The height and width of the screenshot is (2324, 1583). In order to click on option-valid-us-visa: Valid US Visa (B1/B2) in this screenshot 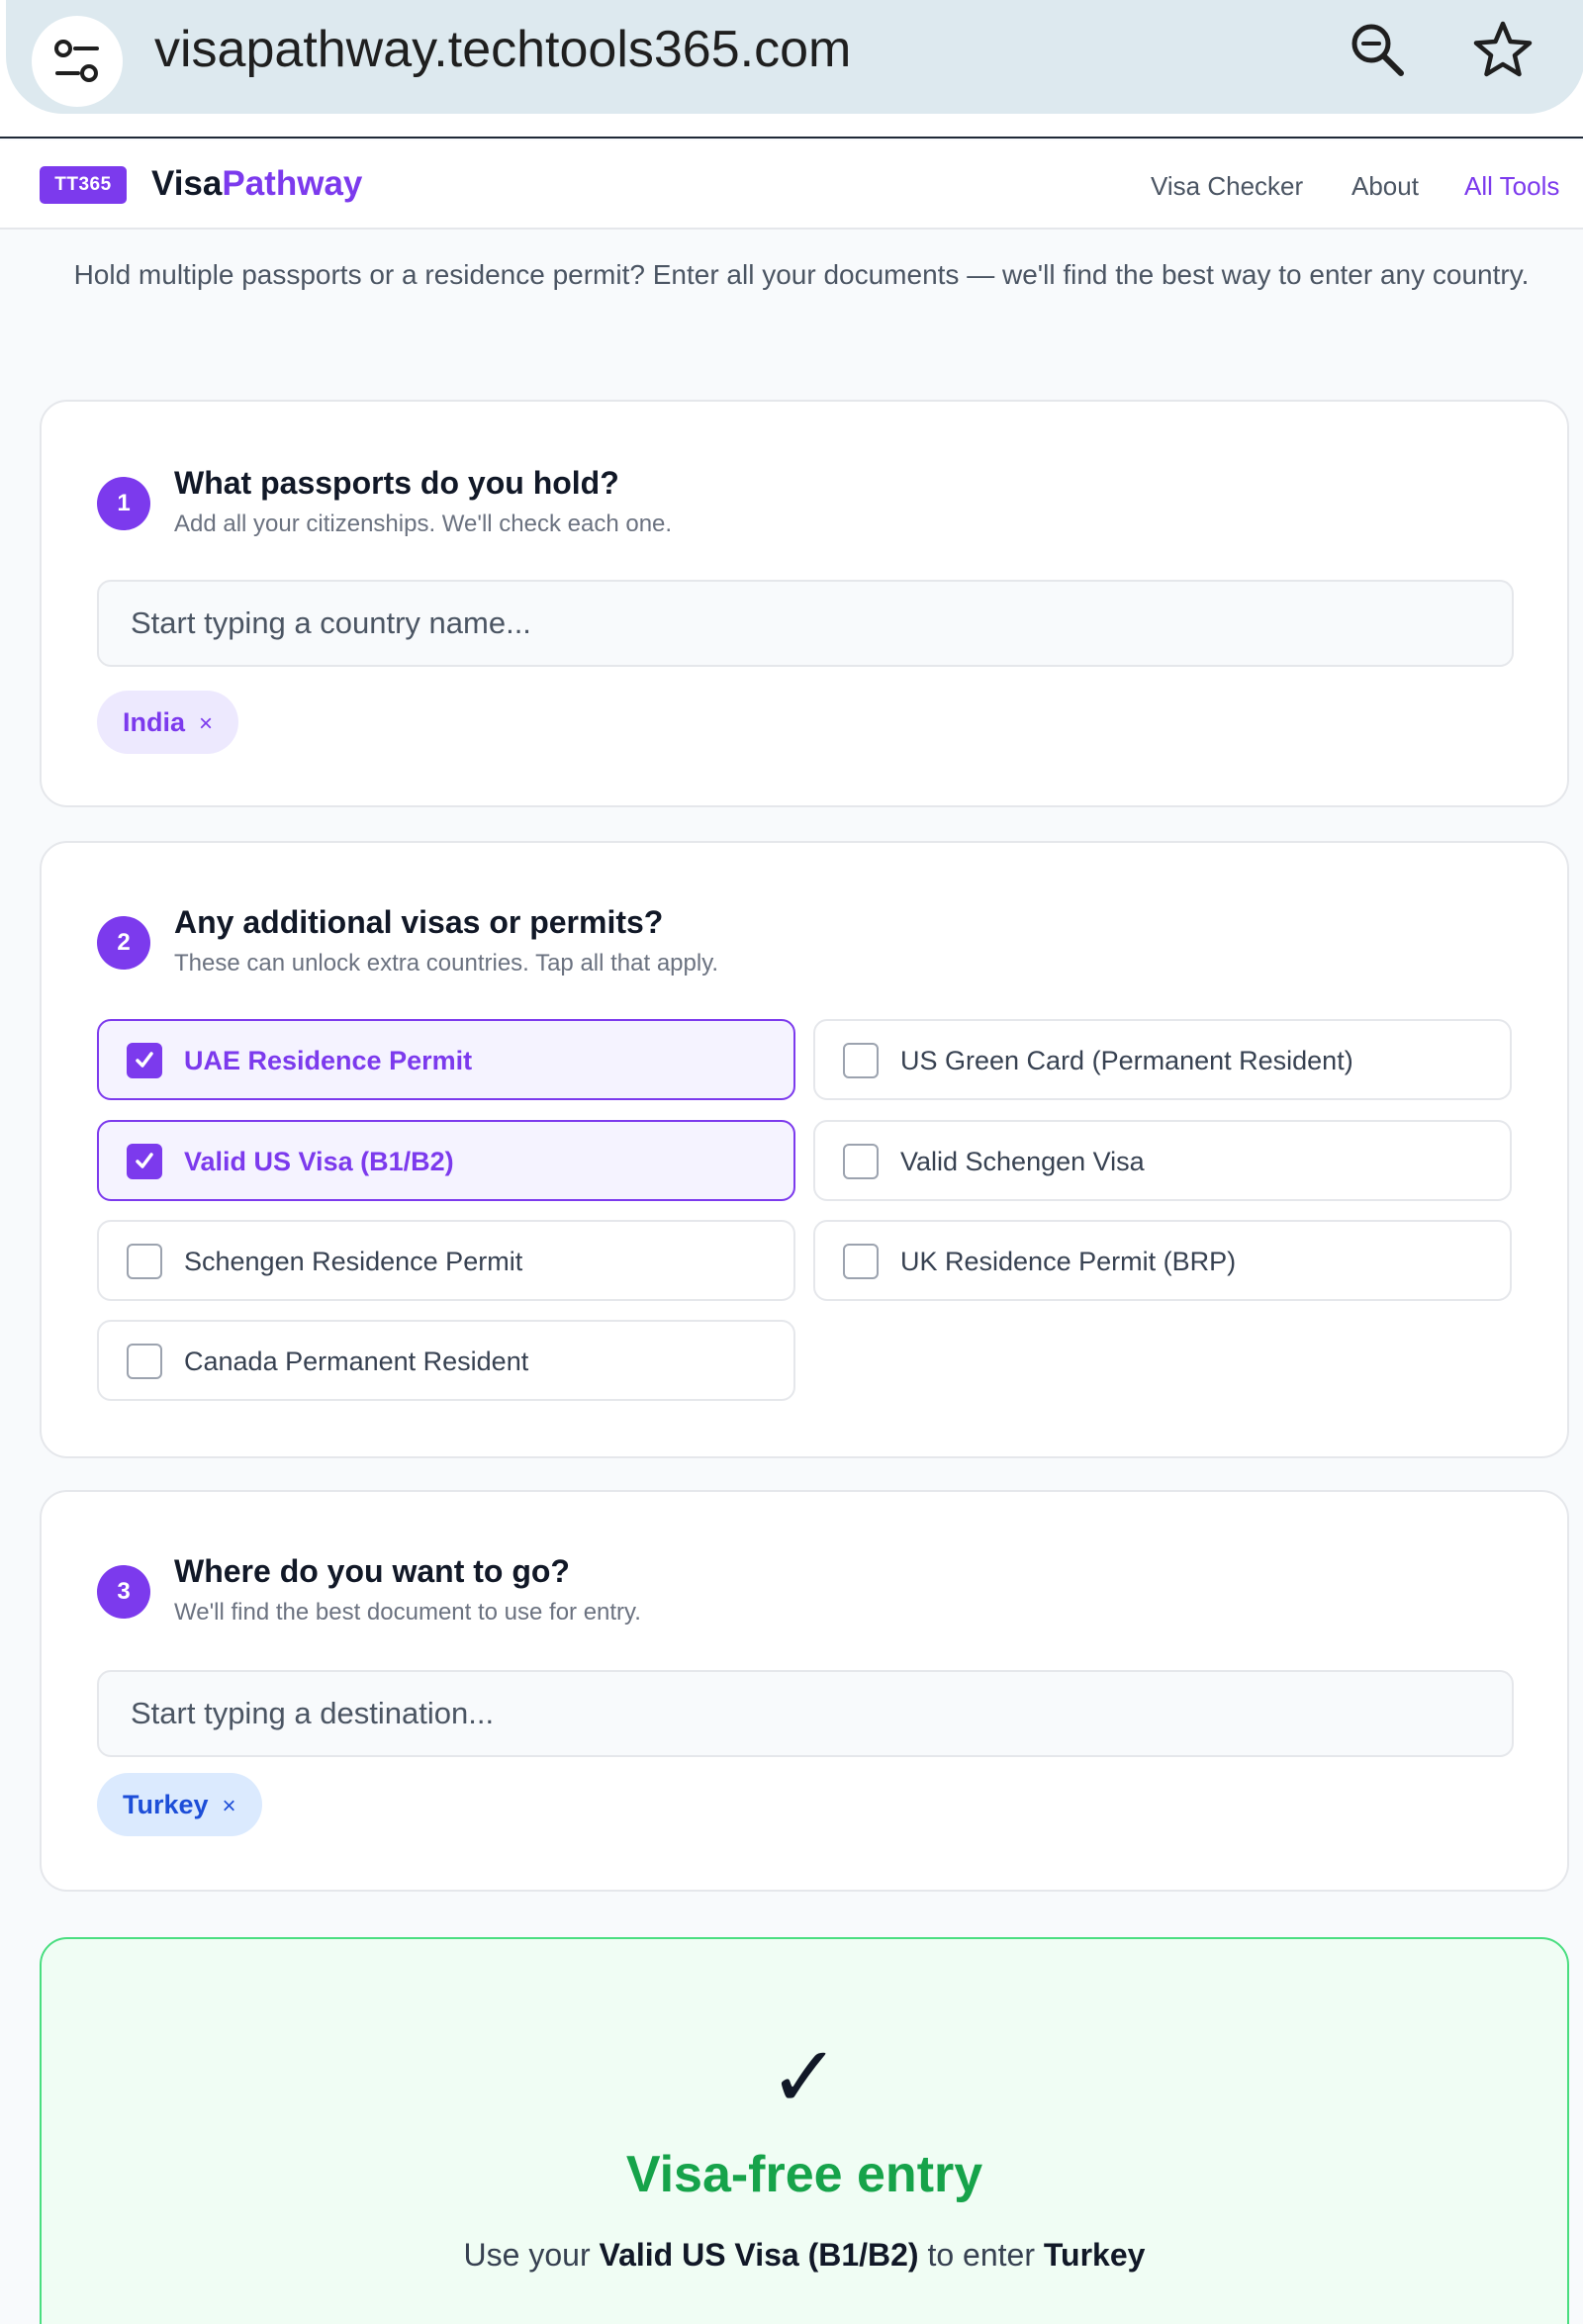, I will do `click(446, 1160)`.